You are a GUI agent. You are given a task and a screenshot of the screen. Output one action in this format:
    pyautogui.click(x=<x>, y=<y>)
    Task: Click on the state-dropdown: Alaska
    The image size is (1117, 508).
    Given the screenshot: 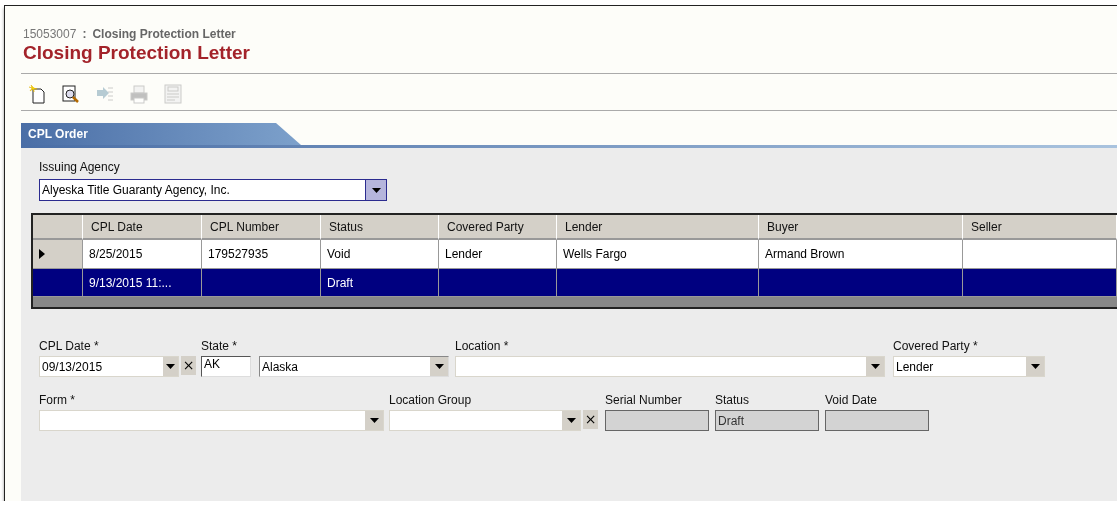 What is the action you would take?
    pyautogui.click(x=354, y=366)
    